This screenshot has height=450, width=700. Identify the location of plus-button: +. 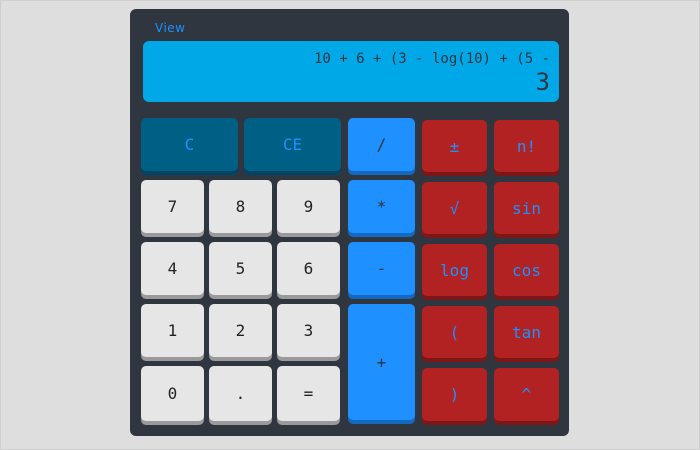
(381, 362).